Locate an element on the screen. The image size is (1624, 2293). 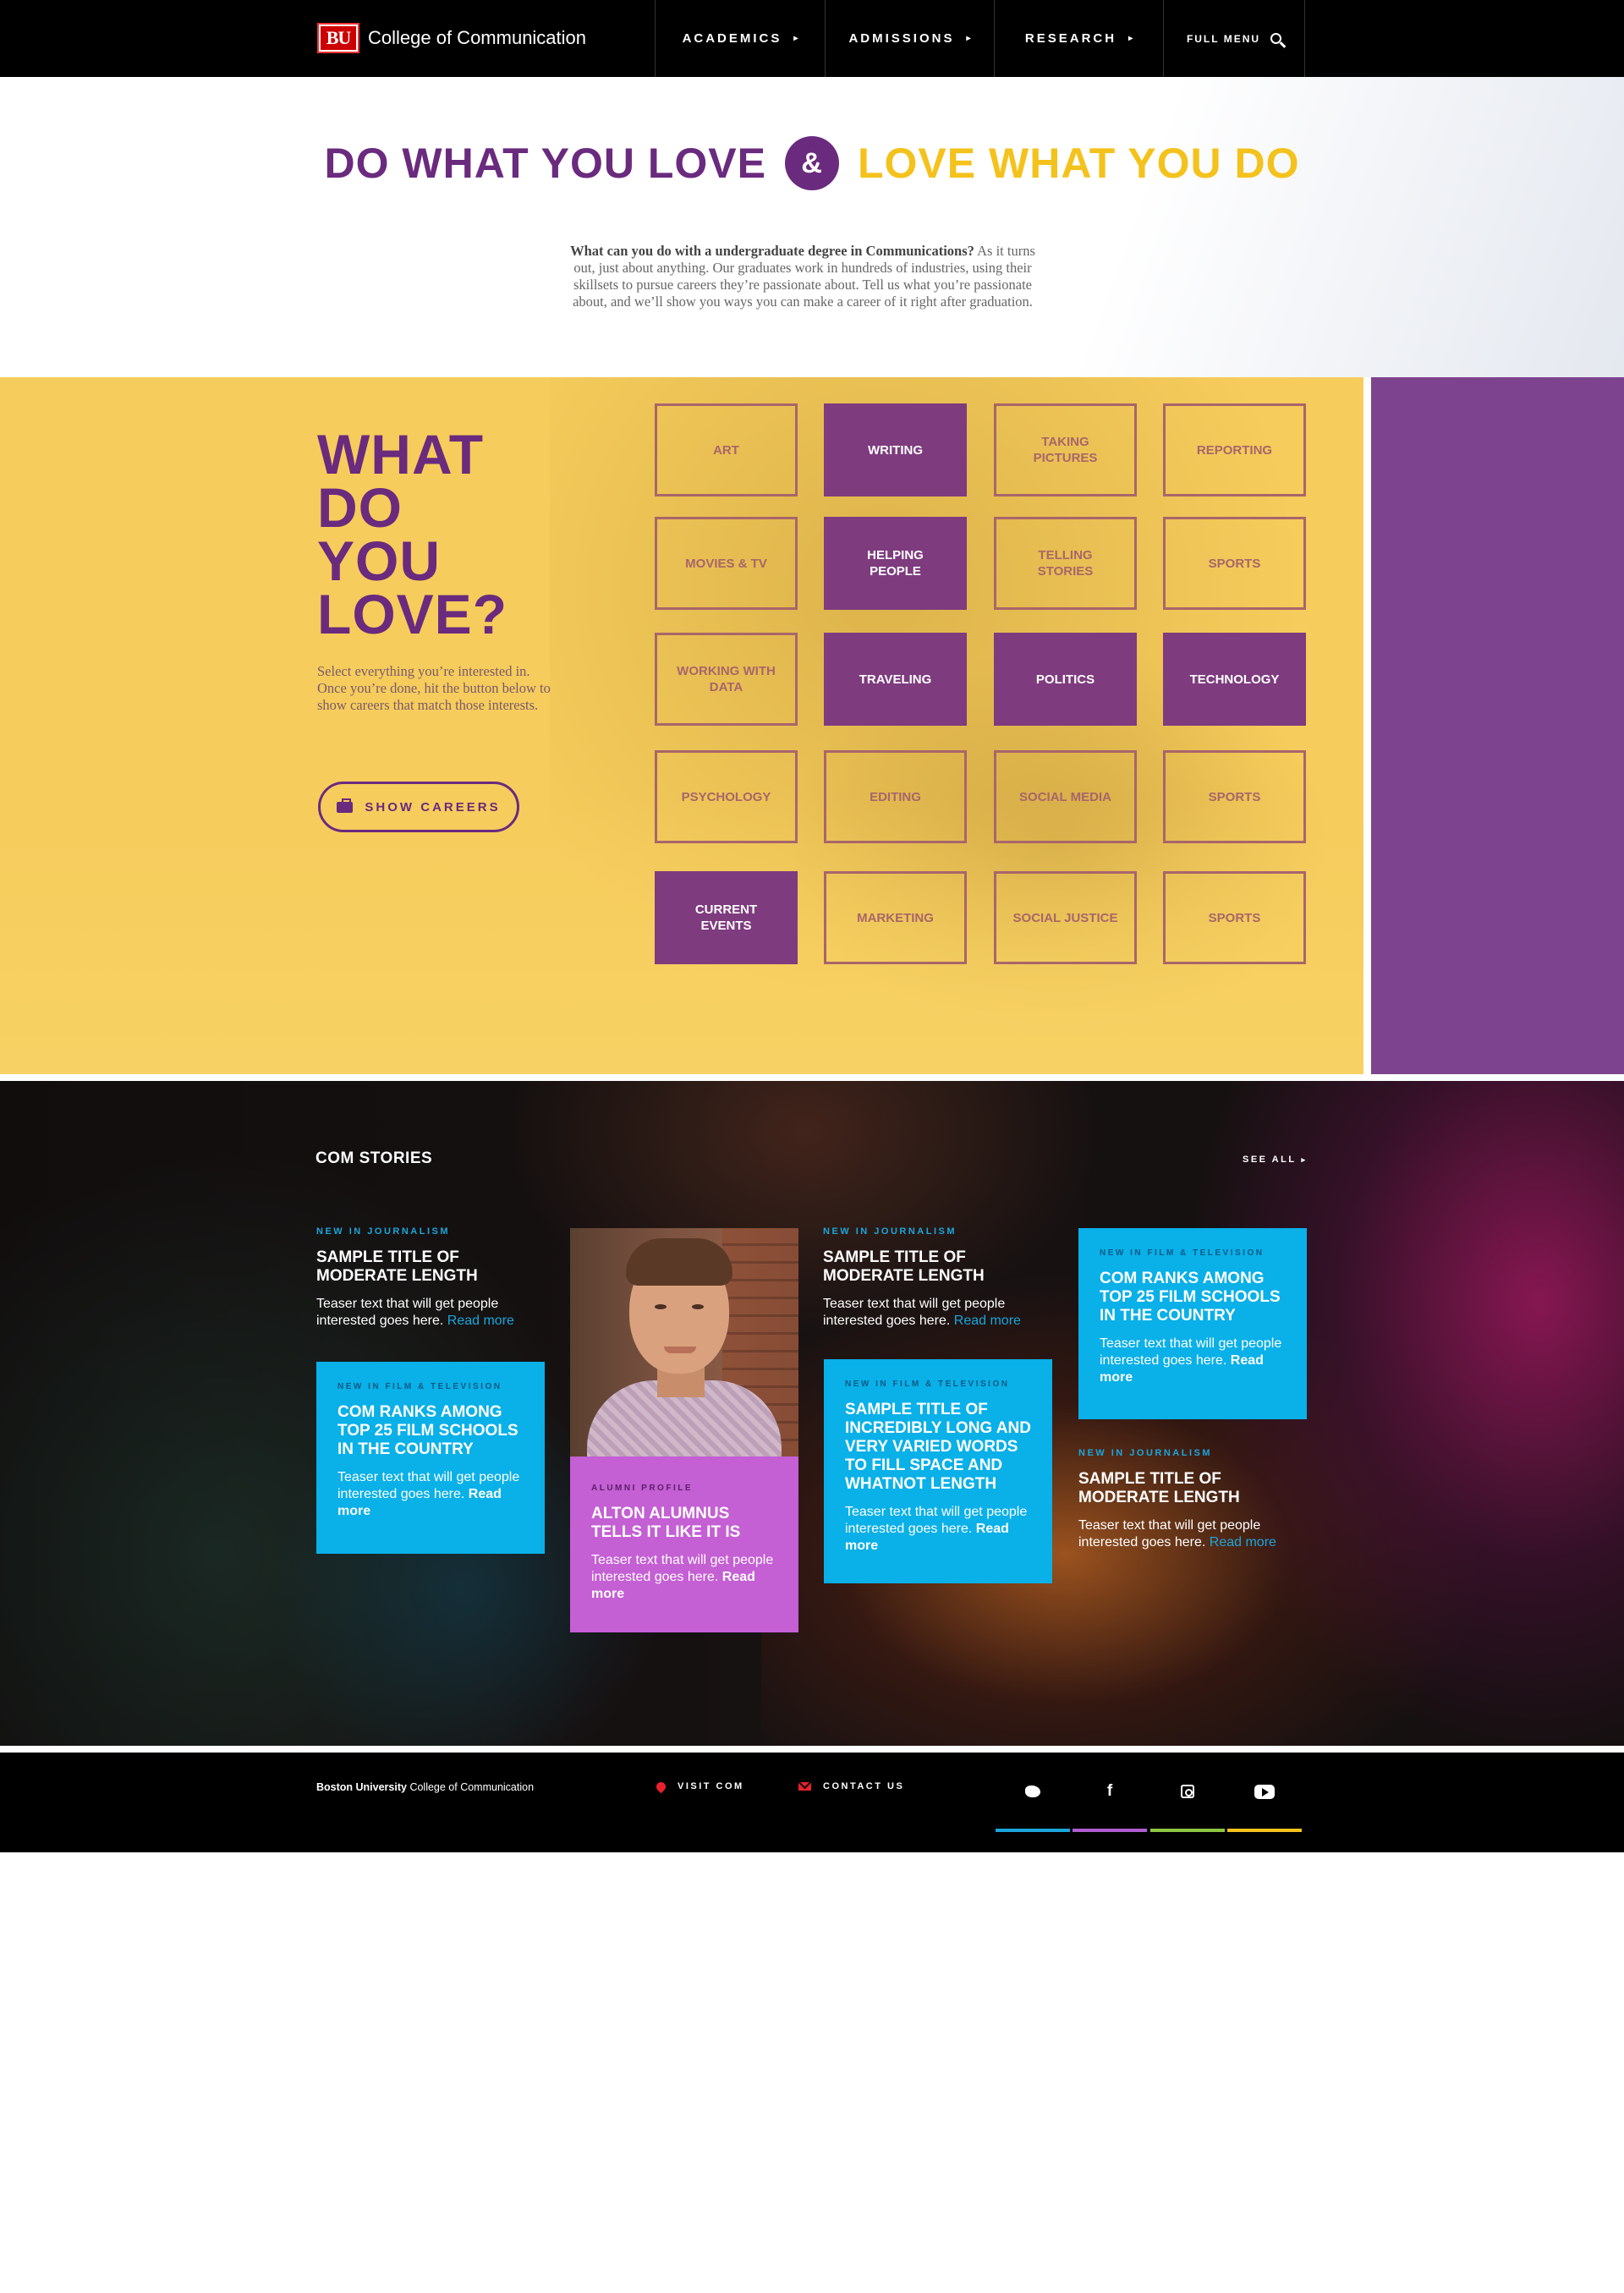
nav-research: RESEARCH ▸ is located at coordinates (1079, 38).